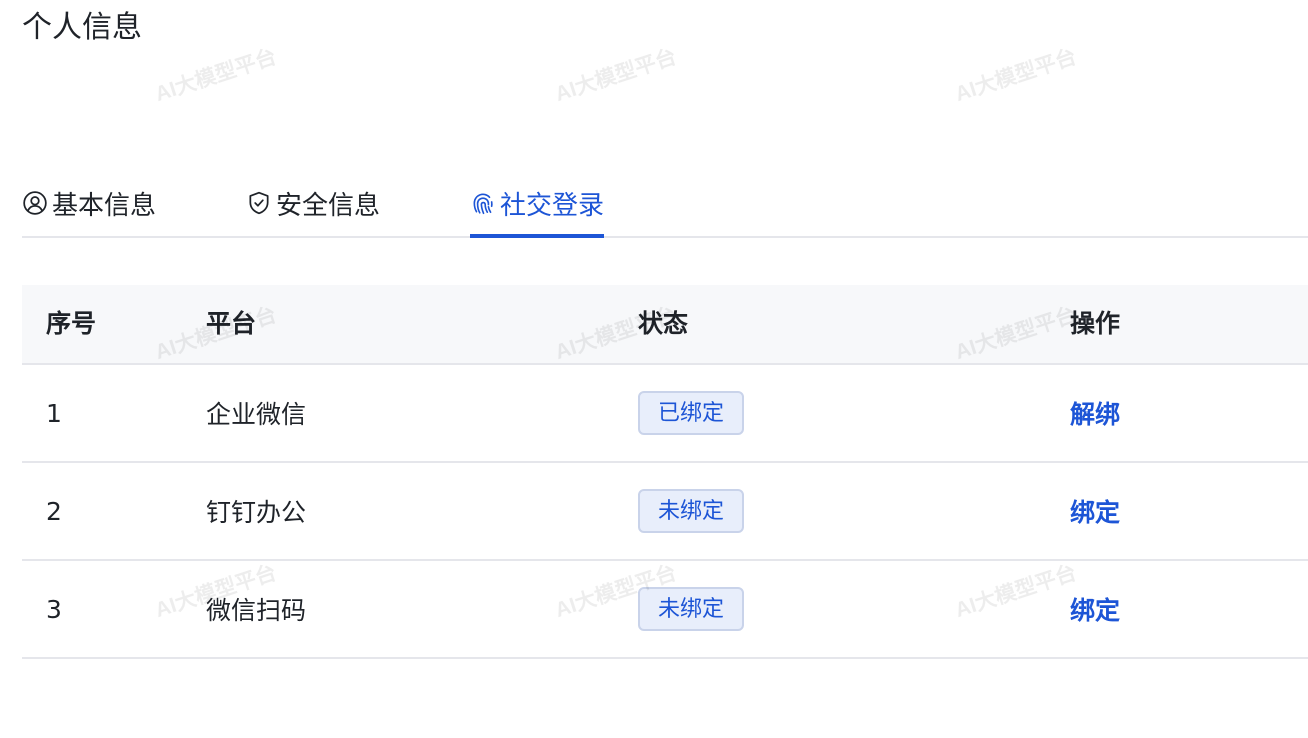 Image resolution: width=1308 pixels, height=738 pixels. What do you see at coordinates (256, 610) in the screenshot?
I see `row-platform: 微信扫码` at bounding box center [256, 610].